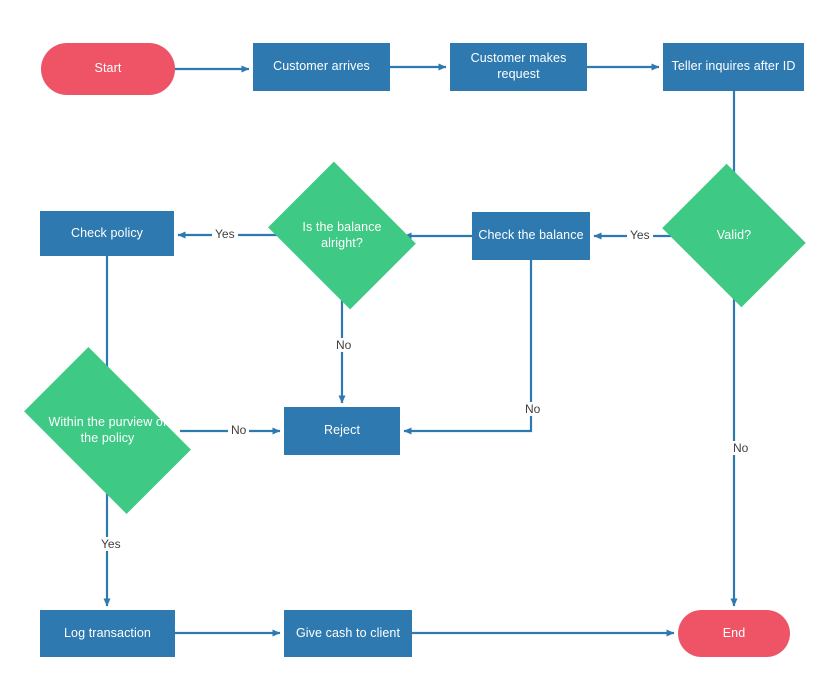 The width and height of the screenshot is (840, 700). What do you see at coordinates (640, 235) in the screenshot?
I see `edge-label-valid-yes: Yes` at bounding box center [640, 235].